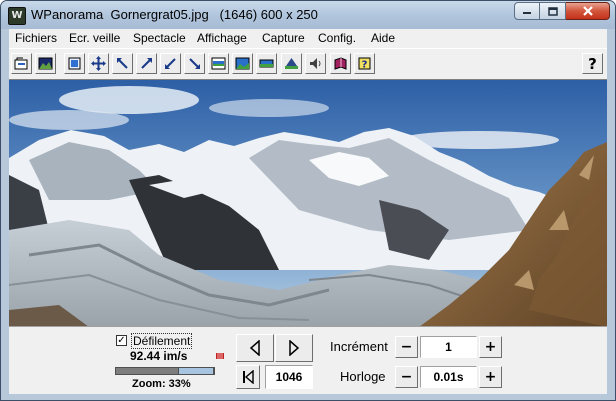 The image size is (616, 401). I want to click on shrink-top-left-button, so click(122, 63).